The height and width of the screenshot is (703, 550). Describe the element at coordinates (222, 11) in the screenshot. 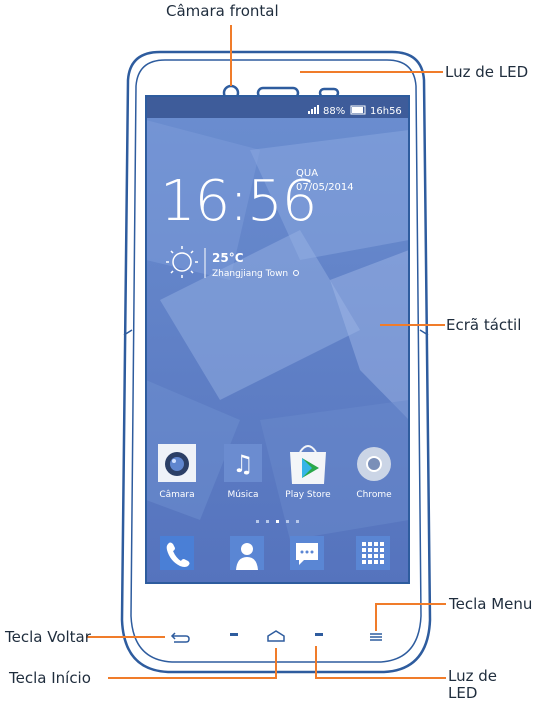

I see `front-camera-label: Câmara frontal` at that location.